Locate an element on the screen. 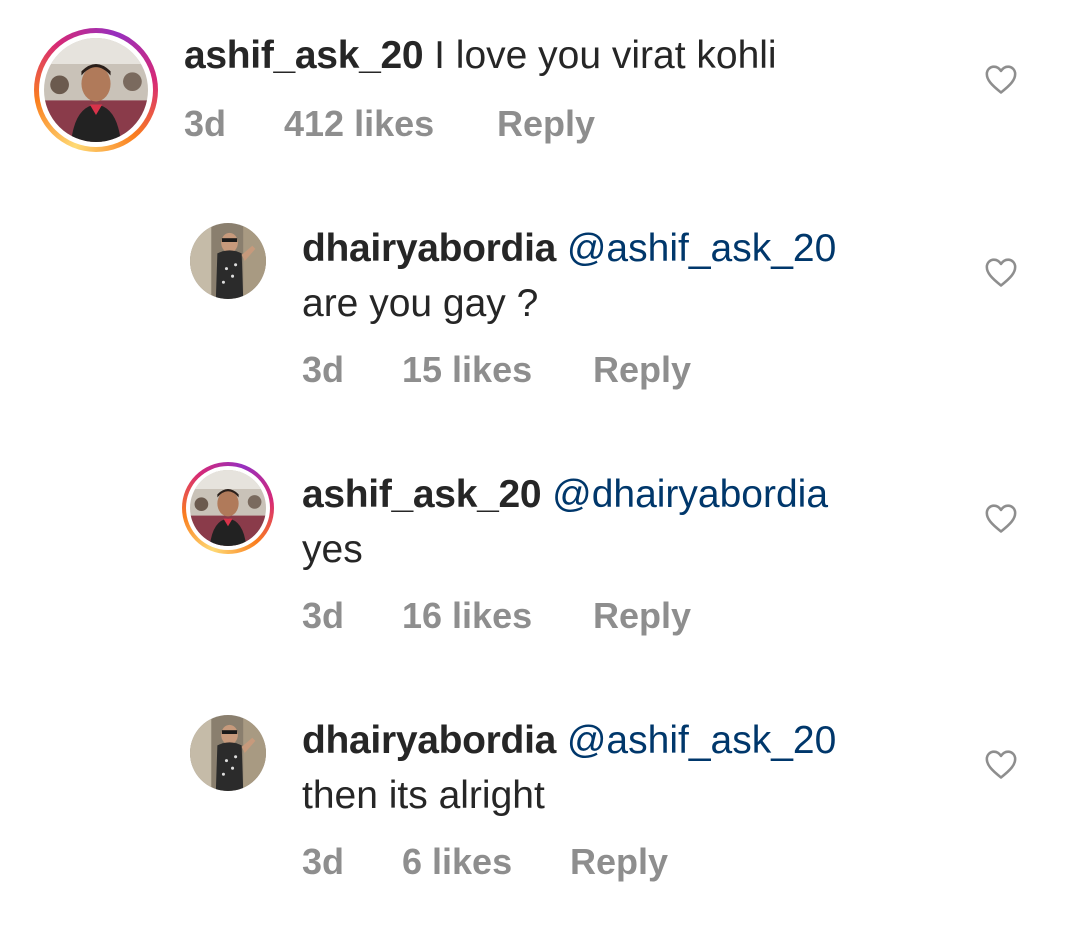 The image size is (1078, 929). comment-body: ashif_ask_20 I love you virat kohli is located at coordinates (480, 56).